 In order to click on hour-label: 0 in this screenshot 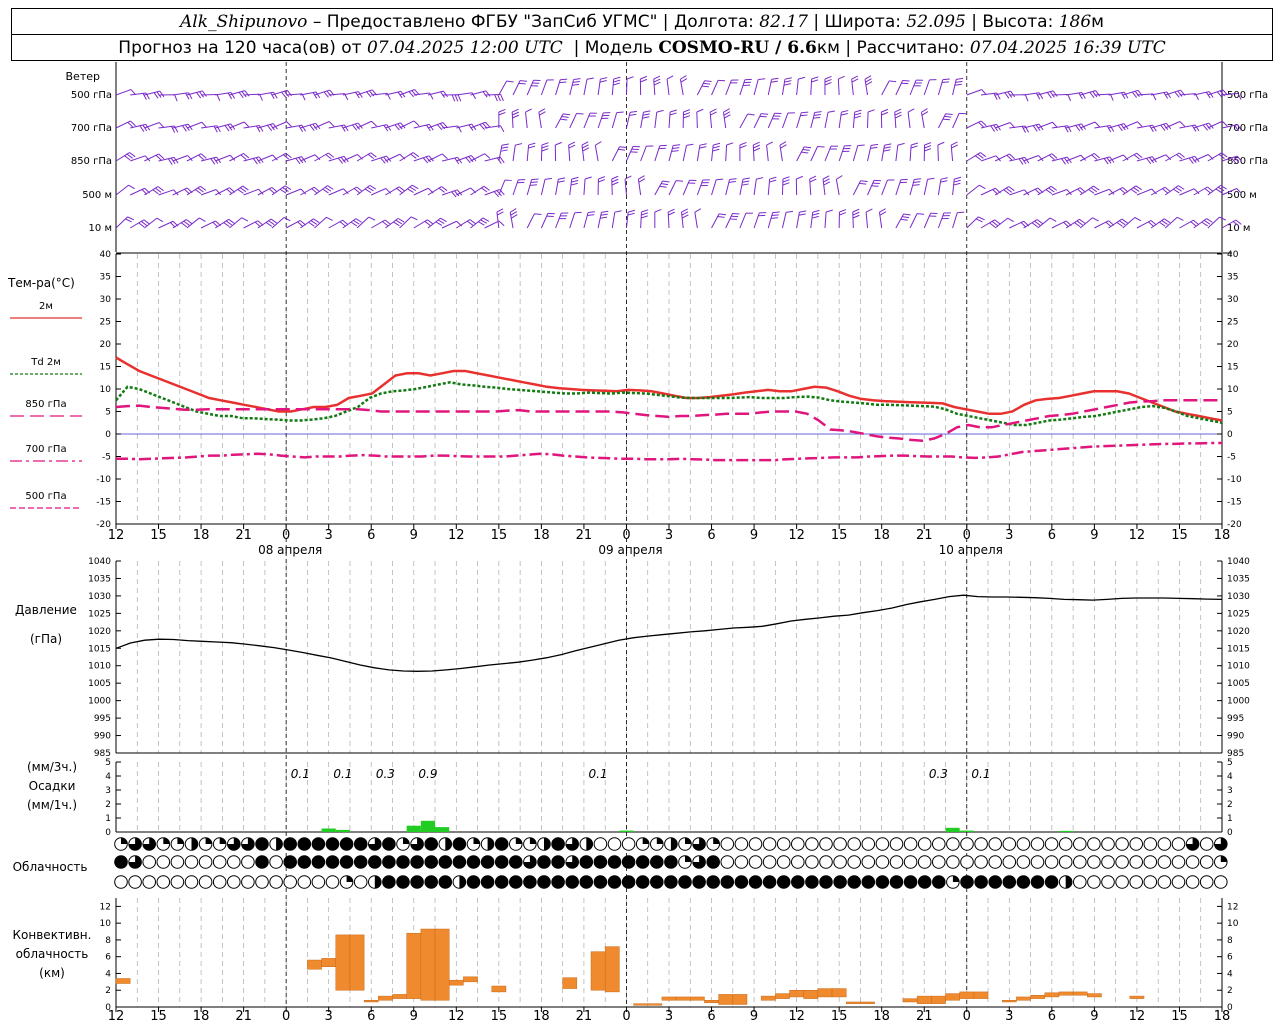, I will do `click(286, 535)`.